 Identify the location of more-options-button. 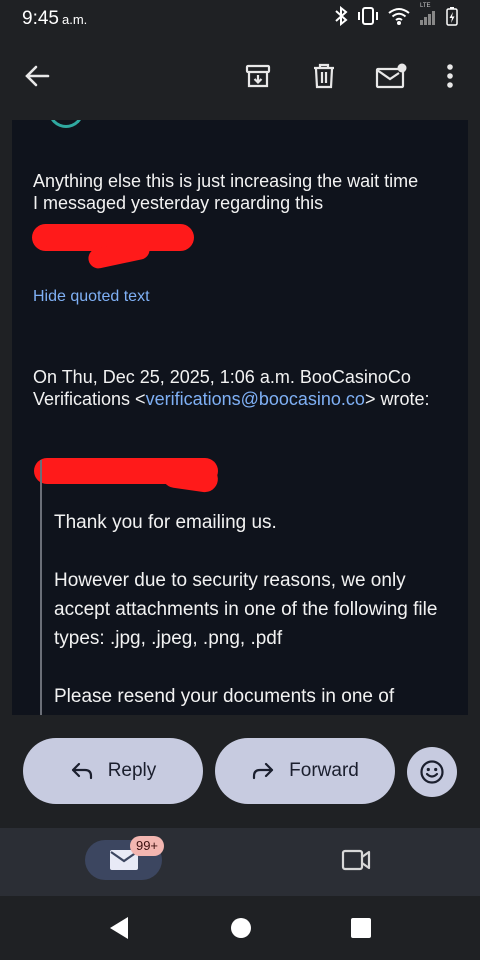
(450, 76).